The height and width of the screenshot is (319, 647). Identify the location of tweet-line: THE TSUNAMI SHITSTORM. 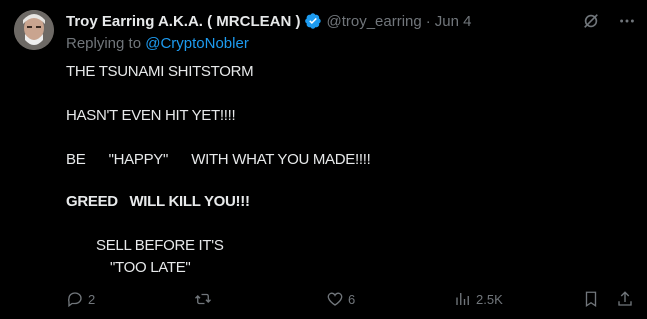
(160, 71).